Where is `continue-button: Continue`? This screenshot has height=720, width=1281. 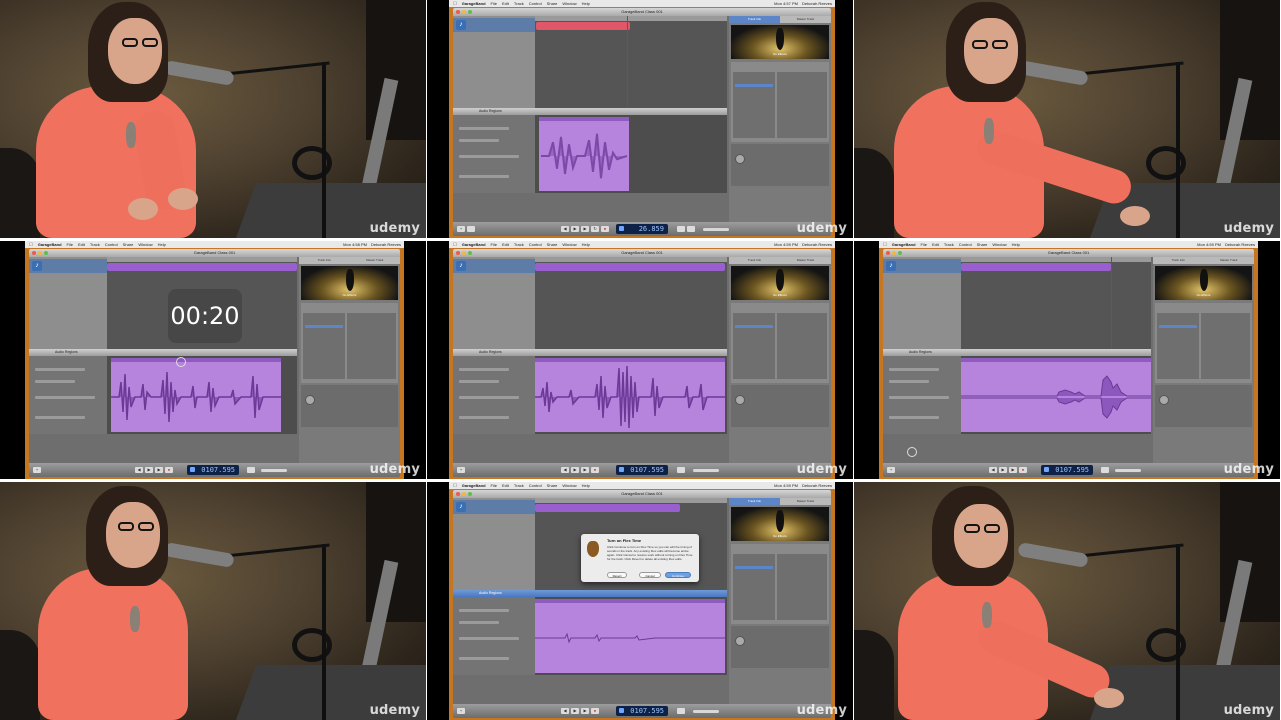 continue-button: Continue is located at coordinates (678, 575).